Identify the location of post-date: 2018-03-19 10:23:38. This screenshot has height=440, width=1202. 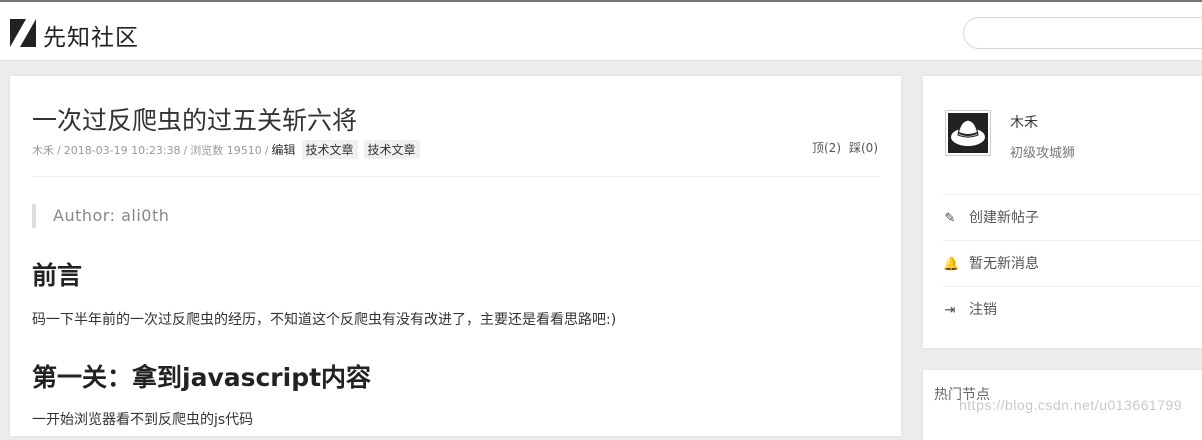
(122, 150).